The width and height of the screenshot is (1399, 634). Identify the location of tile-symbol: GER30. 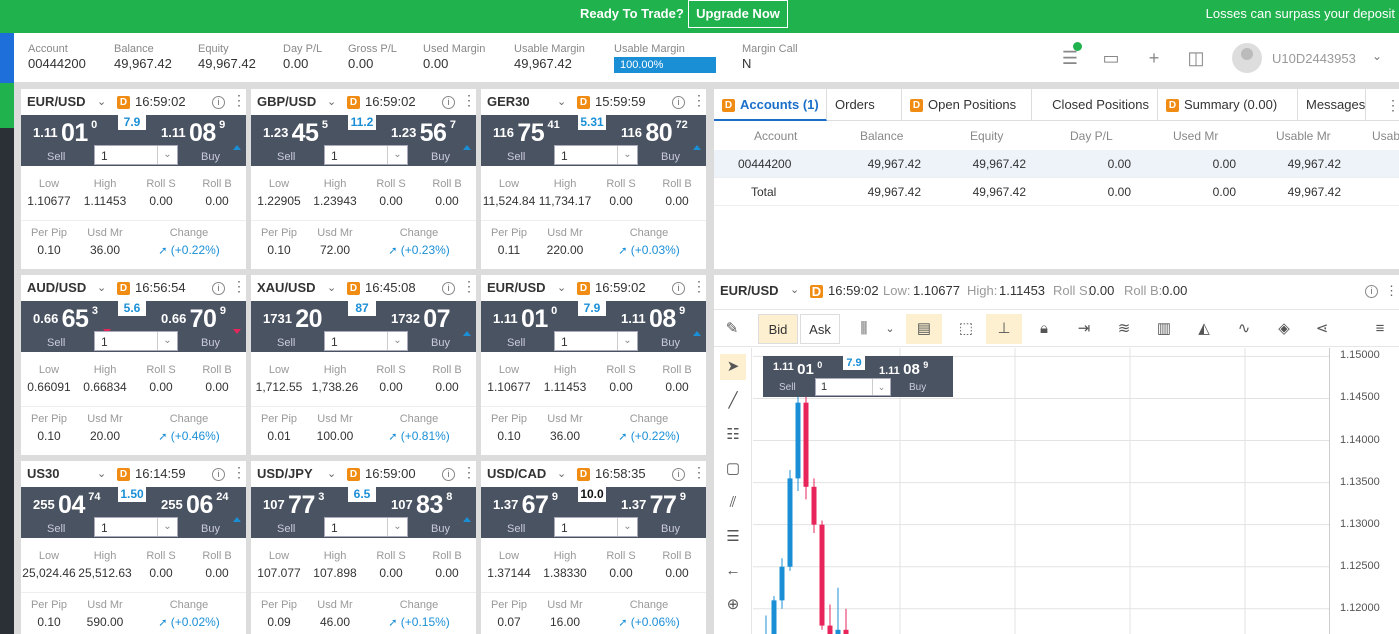
(508, 101).